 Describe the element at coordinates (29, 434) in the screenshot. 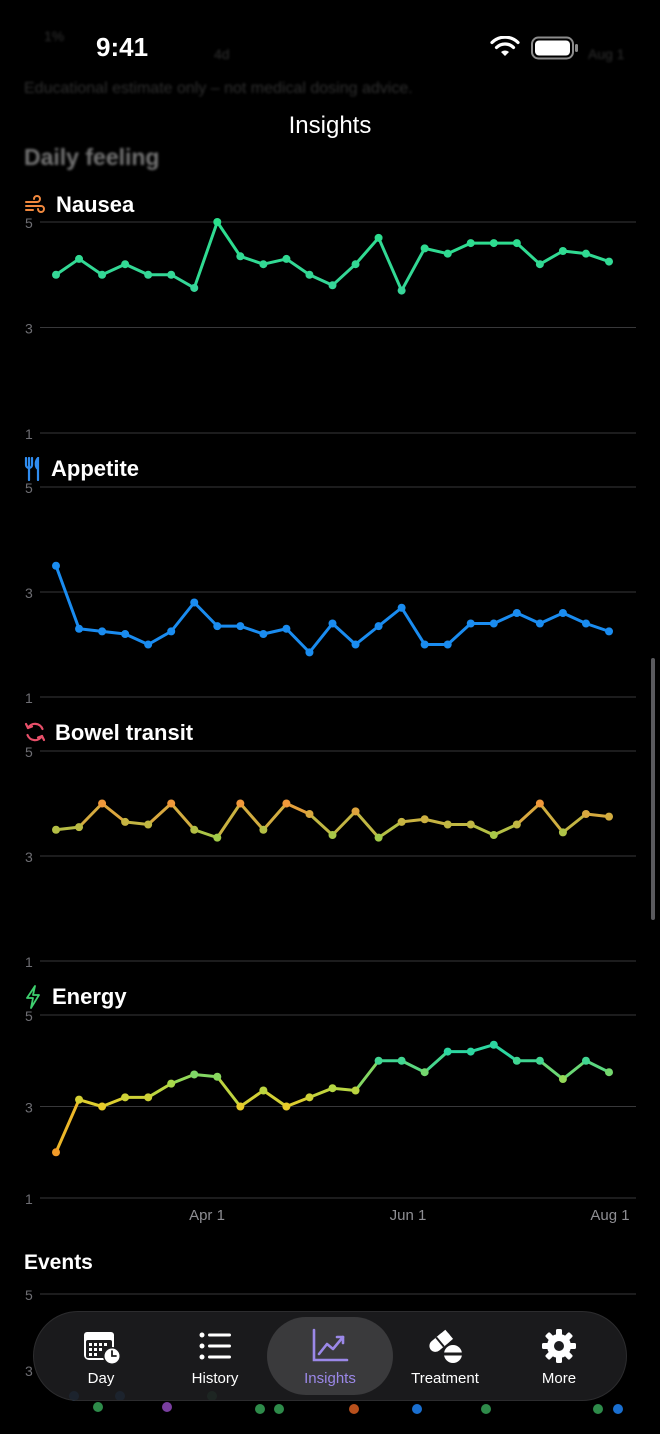

I see `nausea-y-tick: 1` at that location.